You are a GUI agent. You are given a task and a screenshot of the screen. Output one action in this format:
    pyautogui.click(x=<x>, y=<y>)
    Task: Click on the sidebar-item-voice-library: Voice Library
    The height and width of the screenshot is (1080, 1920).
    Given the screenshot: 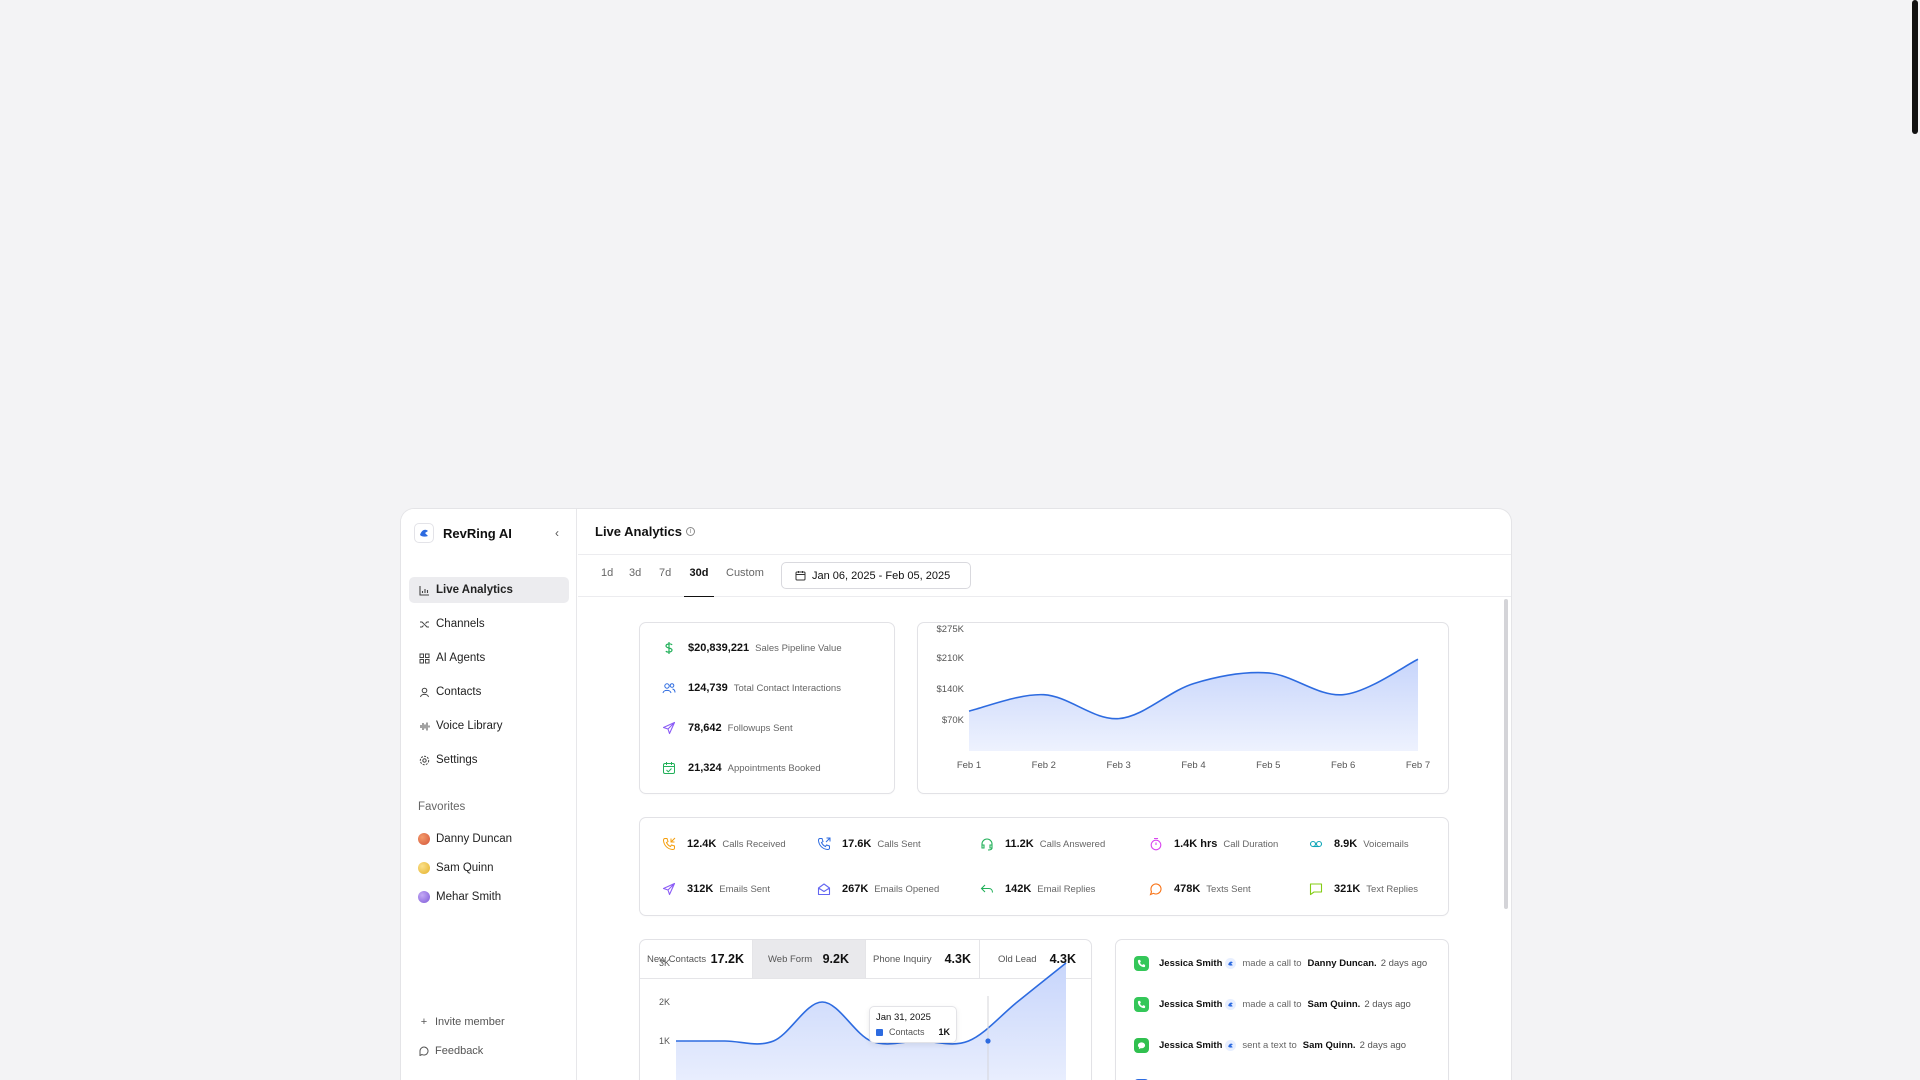 What is the action you would take?
    pyautogui.click(x=489, y=726)
    